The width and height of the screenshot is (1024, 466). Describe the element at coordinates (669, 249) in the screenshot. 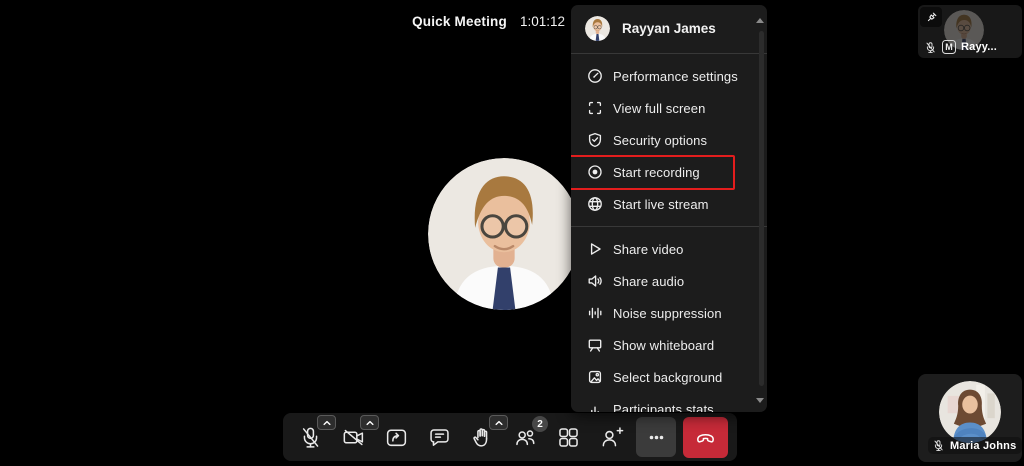

I see `menu-item-share-video: Share video` at that location.